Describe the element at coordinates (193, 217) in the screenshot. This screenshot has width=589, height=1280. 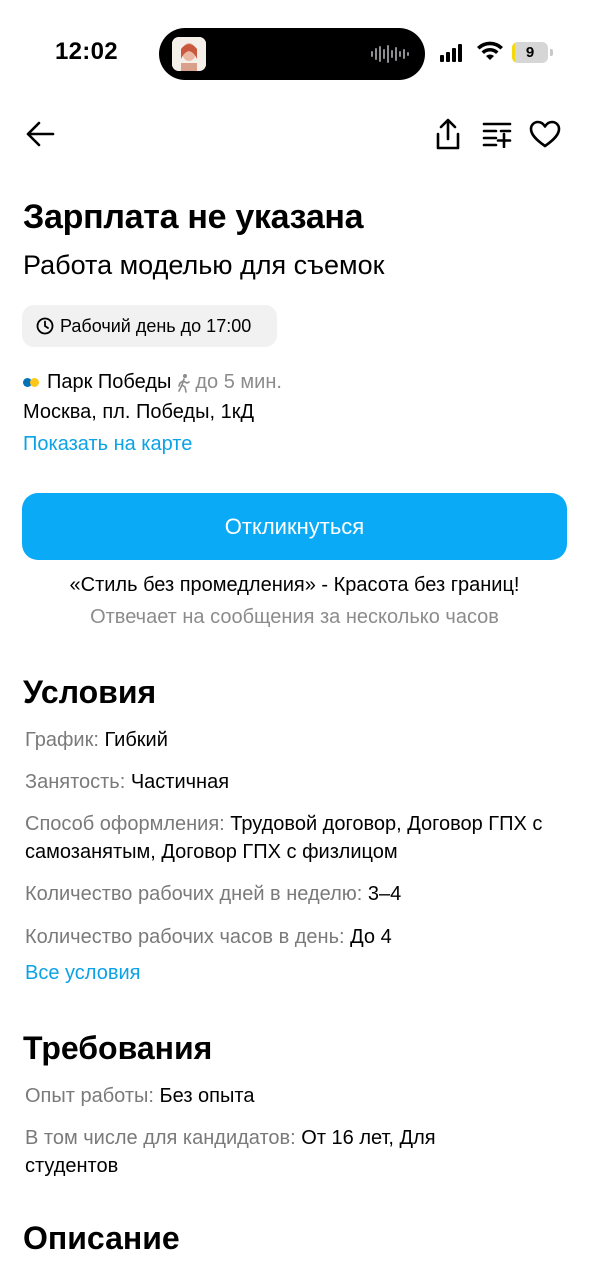
I see `salary-title: Зарплата не указана` at that location.